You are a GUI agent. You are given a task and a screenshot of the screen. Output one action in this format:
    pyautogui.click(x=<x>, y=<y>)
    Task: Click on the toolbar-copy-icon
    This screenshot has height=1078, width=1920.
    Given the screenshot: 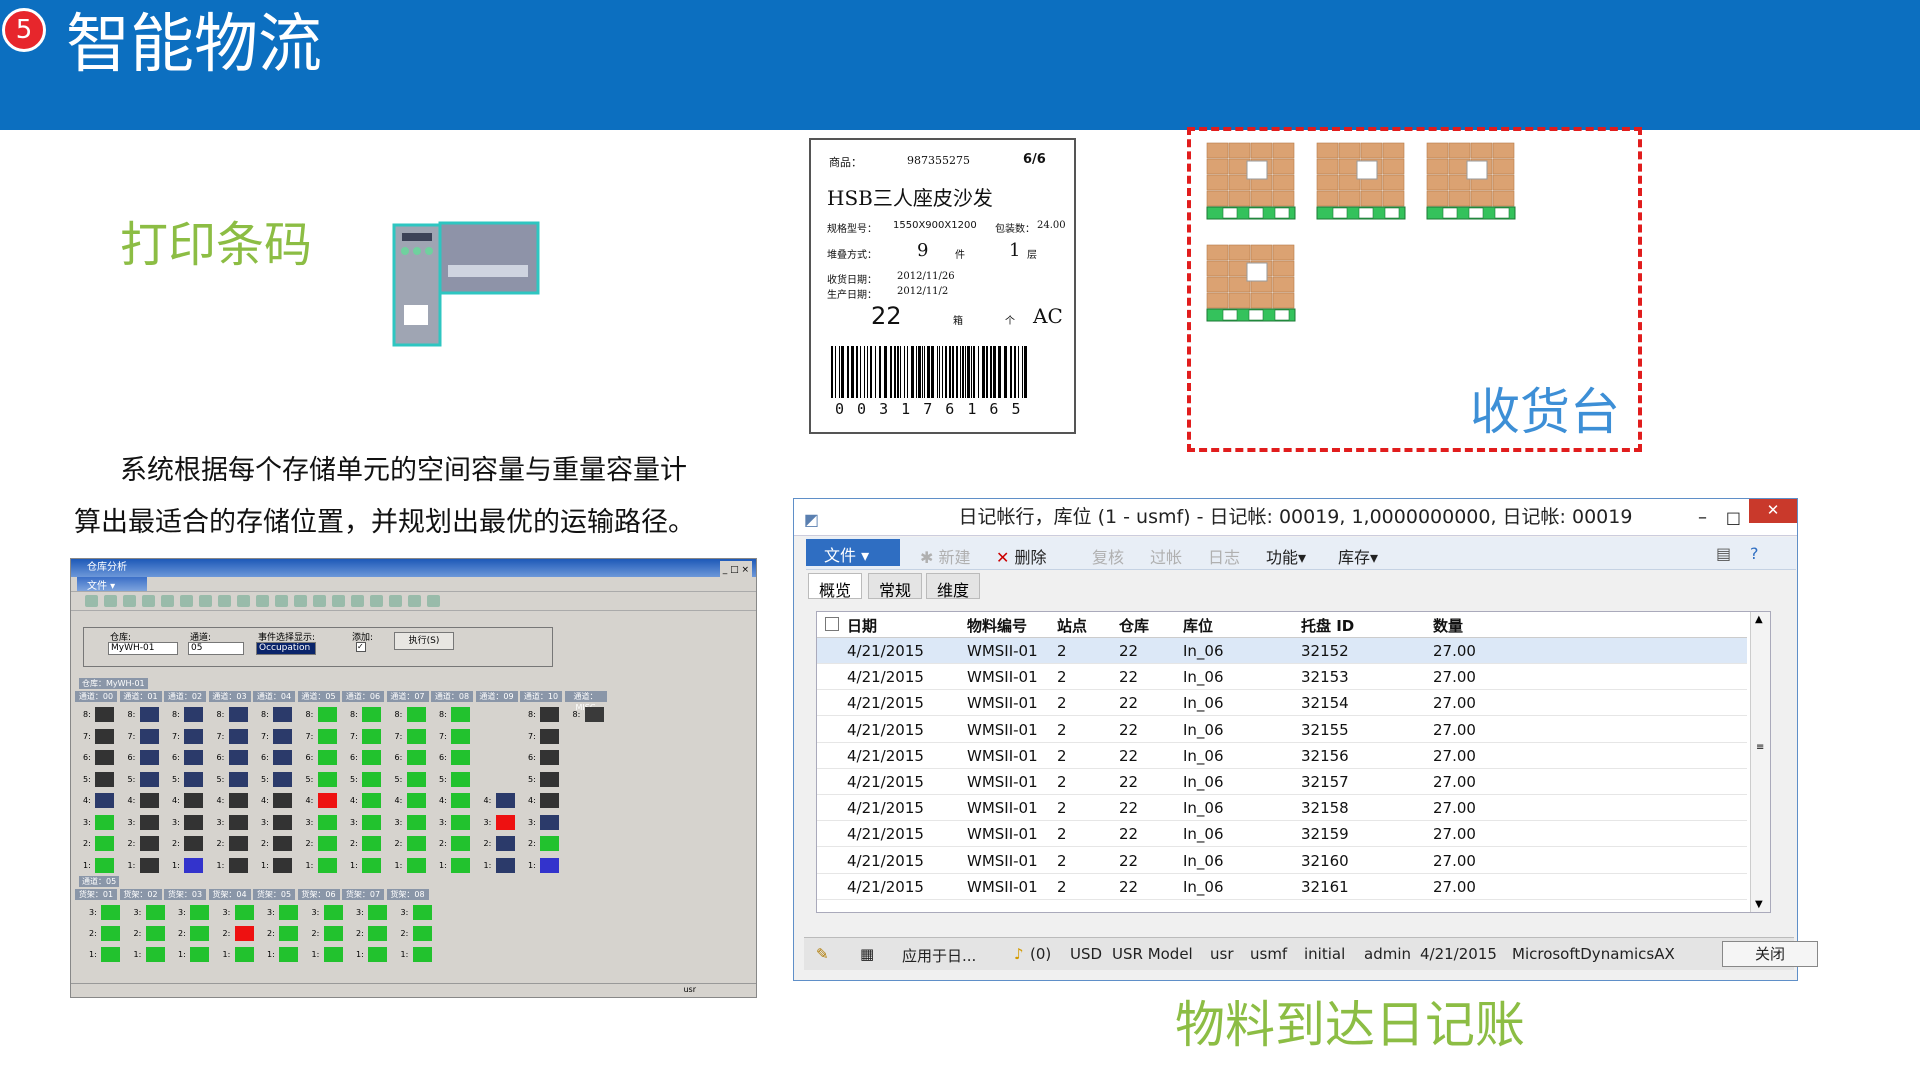 What is the action you would take?
    pyautogui.click(x=395, y=601)
    